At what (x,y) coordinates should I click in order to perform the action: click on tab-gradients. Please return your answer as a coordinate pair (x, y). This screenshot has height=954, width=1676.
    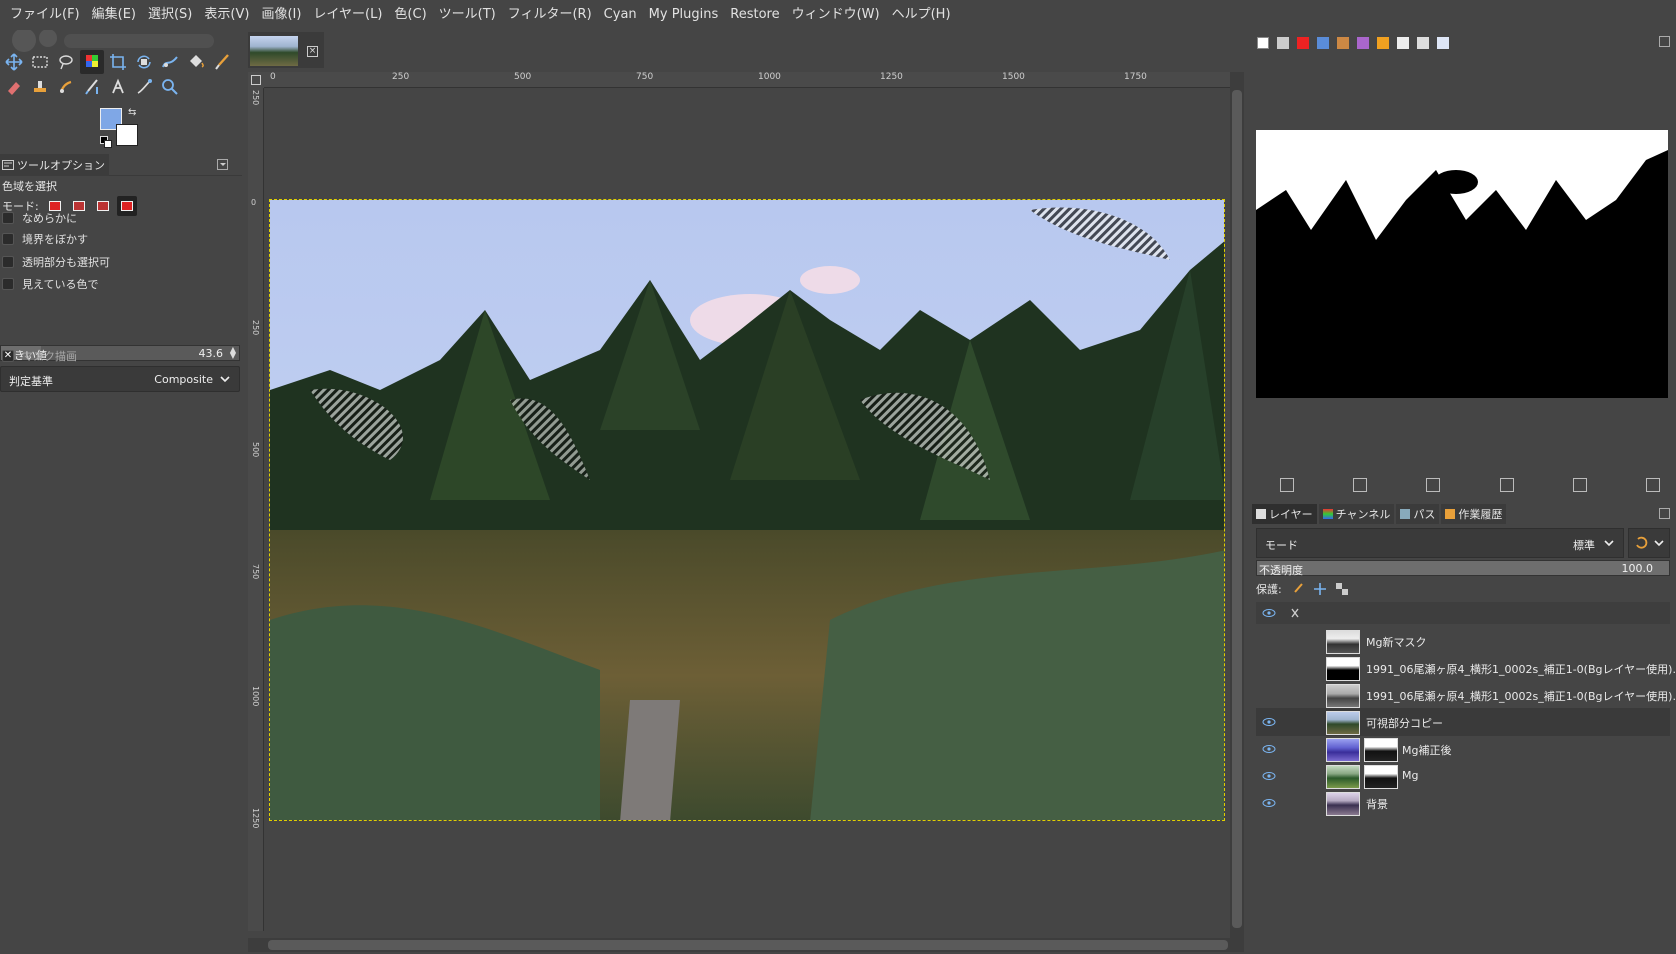
    Looking at the image, I should click on (1403, 43).